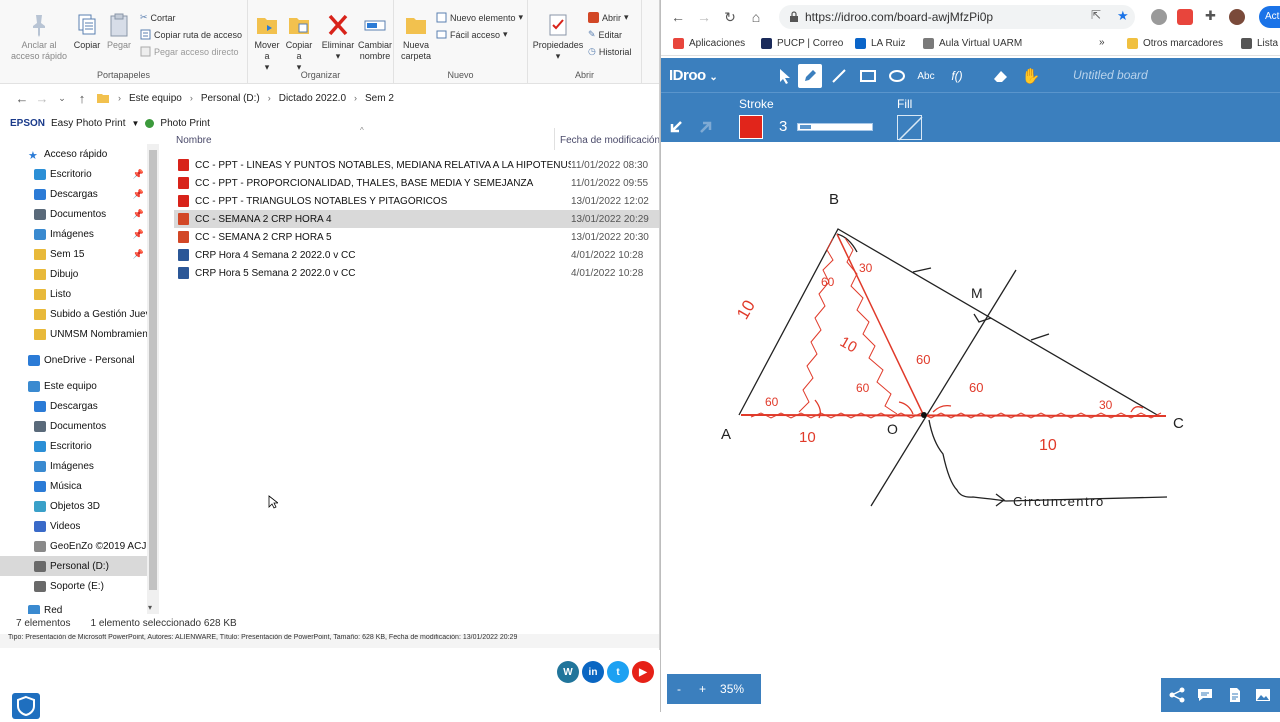 This screenshot has width=1280, height=722. I want to click on formula-tool-icon: f(), so click(957, 76).